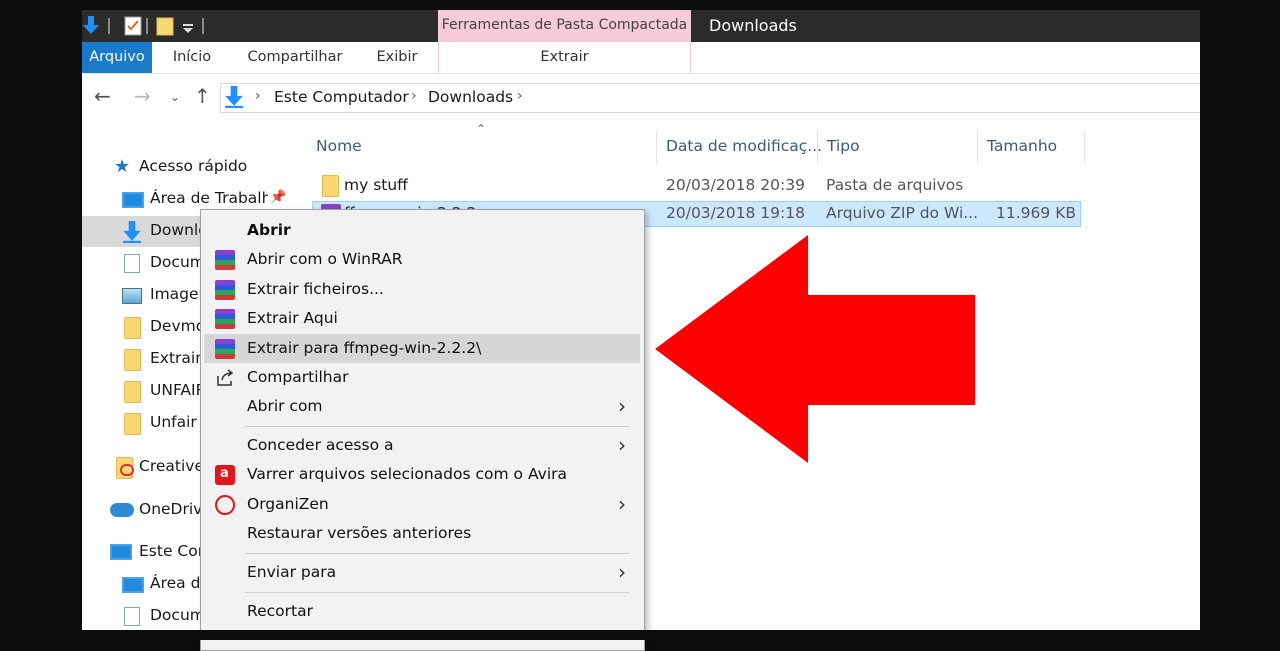  I want to click on pictures-icon, so click(132, 296).